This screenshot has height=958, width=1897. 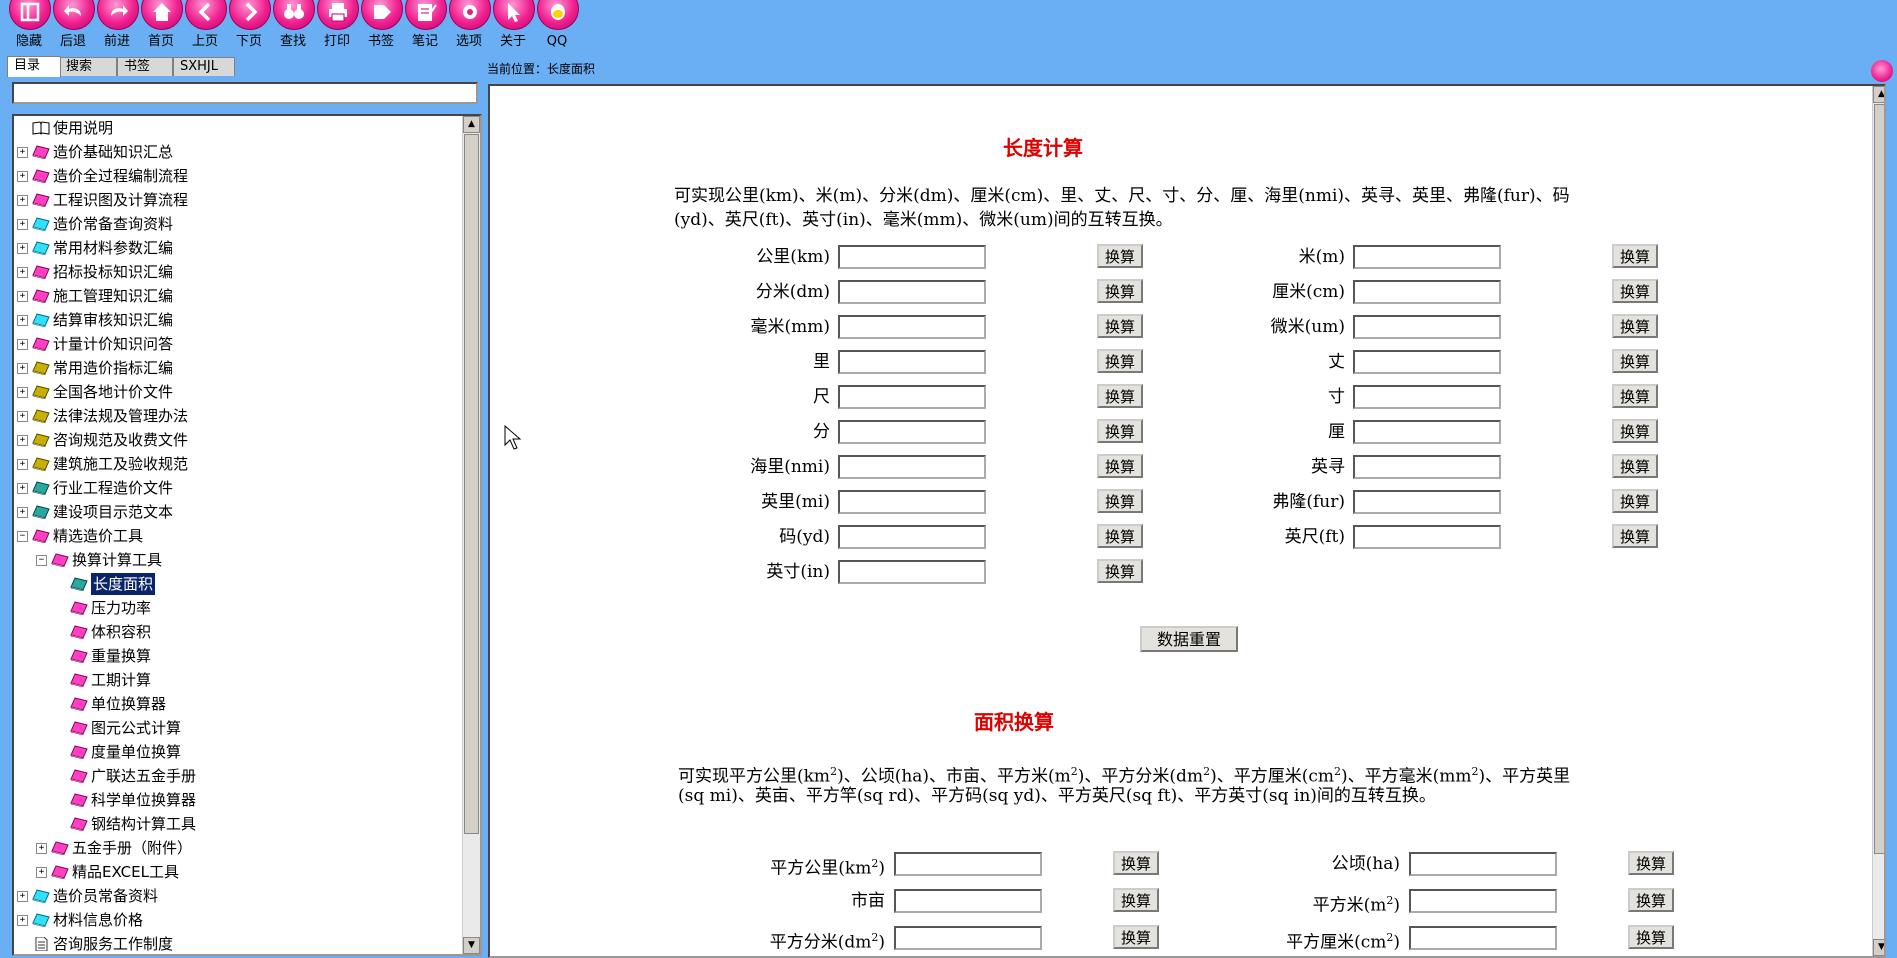 I want to click on tree-item: 长度面积, so click(x=234, y=584).